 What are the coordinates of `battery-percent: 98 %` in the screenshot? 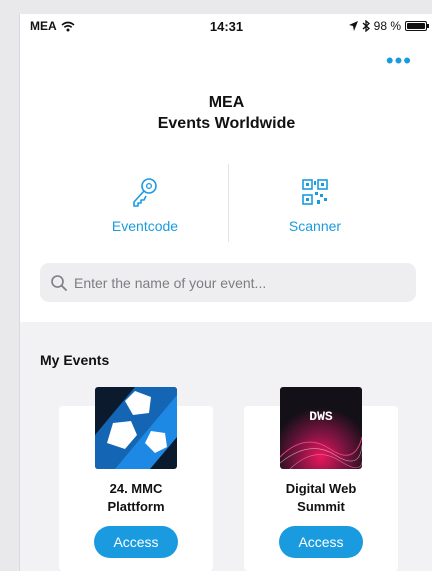 It's located at (387, 26).